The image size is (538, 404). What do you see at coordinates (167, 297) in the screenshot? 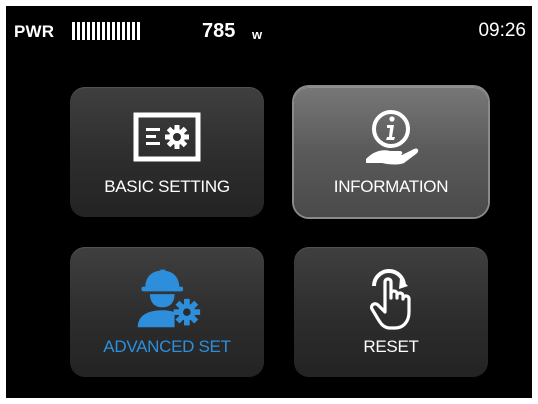
I see `engineer-gear-icon` at bounding box center [167, 297].